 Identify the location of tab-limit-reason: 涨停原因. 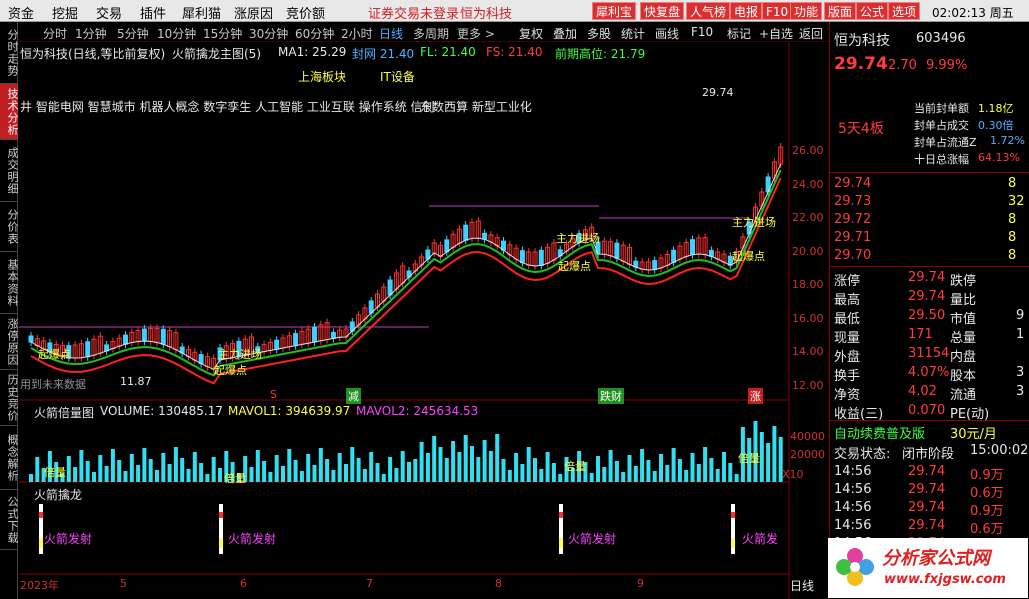
(9, 342).